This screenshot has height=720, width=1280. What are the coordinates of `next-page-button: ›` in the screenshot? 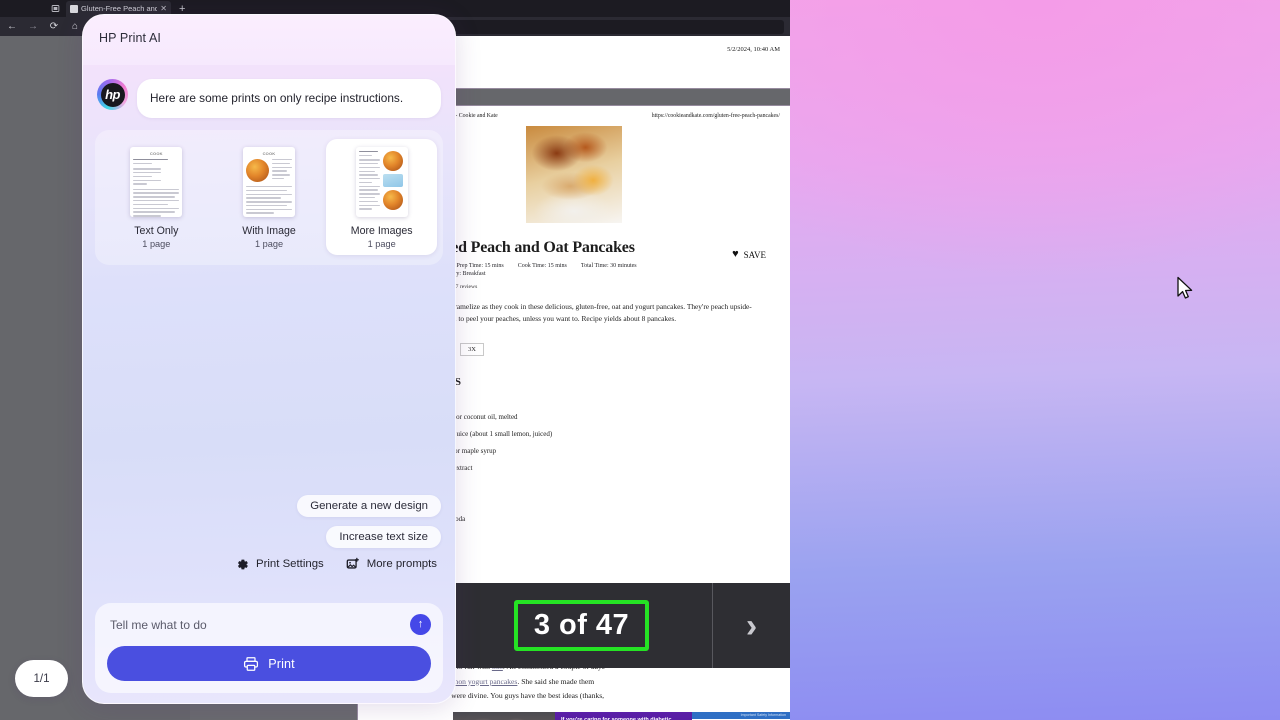 It's located at (751, 625).